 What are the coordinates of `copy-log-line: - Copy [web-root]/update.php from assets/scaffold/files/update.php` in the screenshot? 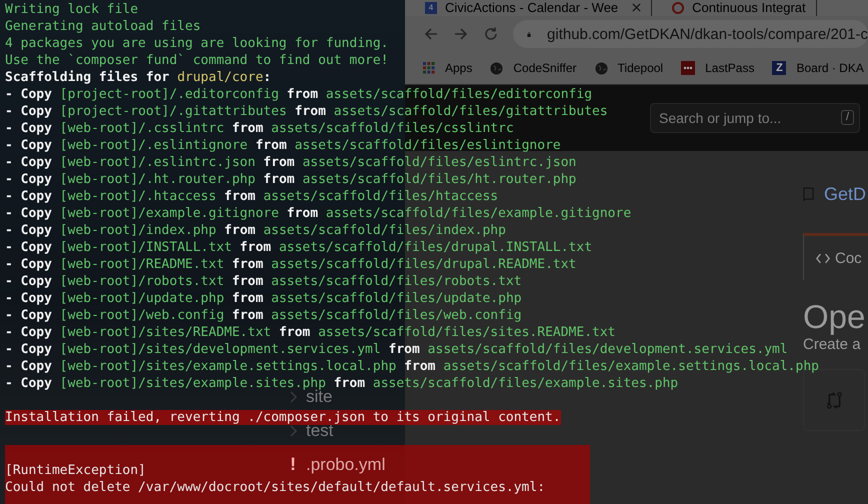 It's located at (263, 298).